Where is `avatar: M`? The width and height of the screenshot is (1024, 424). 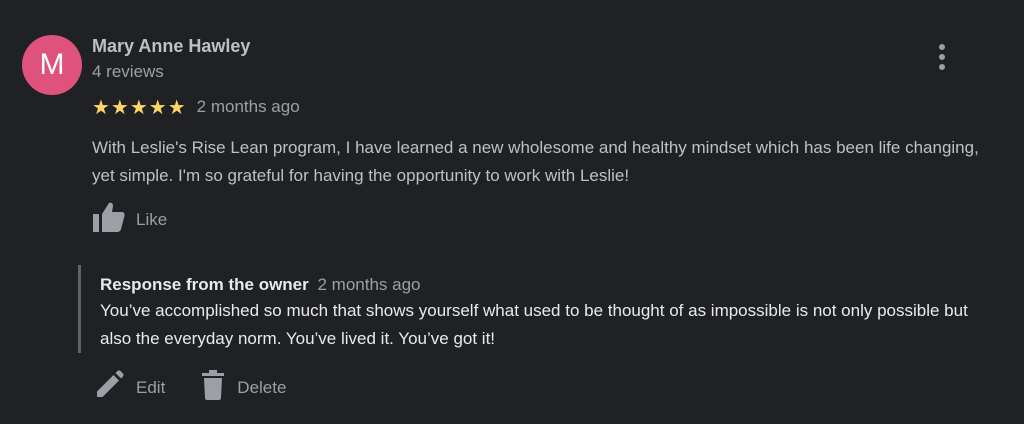 avatar: M is located at coordinates (52, 65).